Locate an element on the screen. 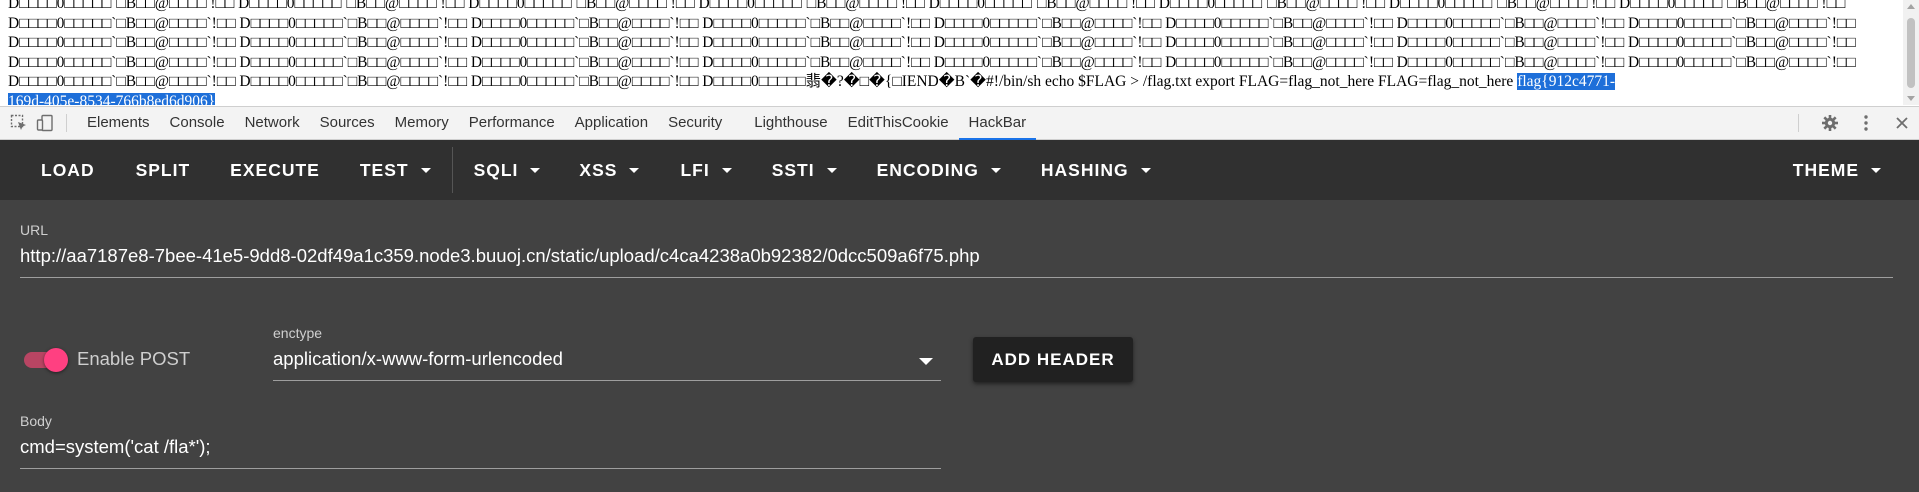  execute-button: EXECUTE is located at coordinates (275, 170).